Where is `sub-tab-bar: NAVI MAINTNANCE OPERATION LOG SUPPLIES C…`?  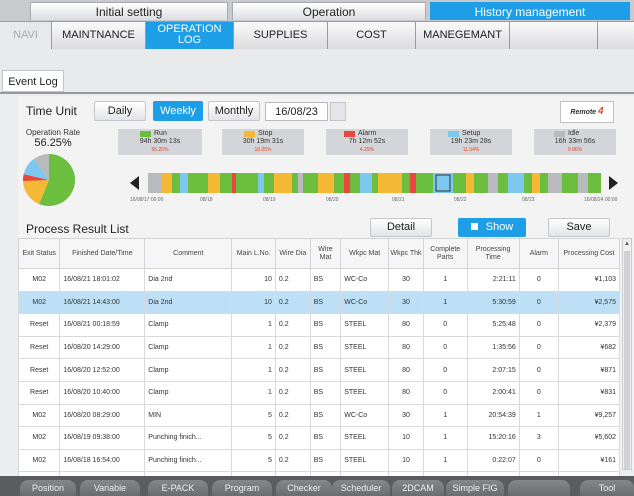
sub-tab-bar: NAVI MAINTNANCE OPERATION LOG SUPPLIES C… is located at coordinates (317, 35).